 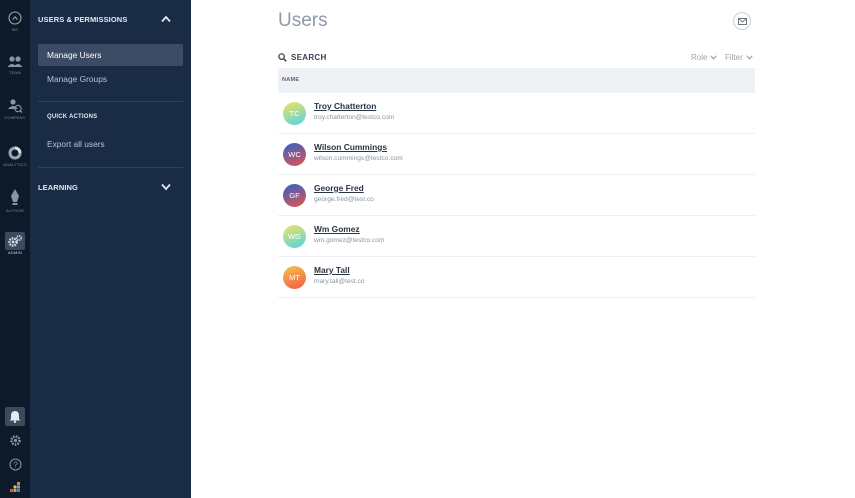 What do you see at coordinates (699, 57) in the screenshot?
I see `role-dropdown-label: Role` at bounding box center [699, 57].